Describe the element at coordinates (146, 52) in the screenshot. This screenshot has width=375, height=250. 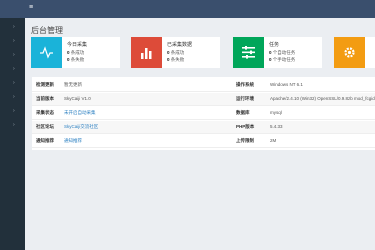
I see `bar-chart-icon` at that location.